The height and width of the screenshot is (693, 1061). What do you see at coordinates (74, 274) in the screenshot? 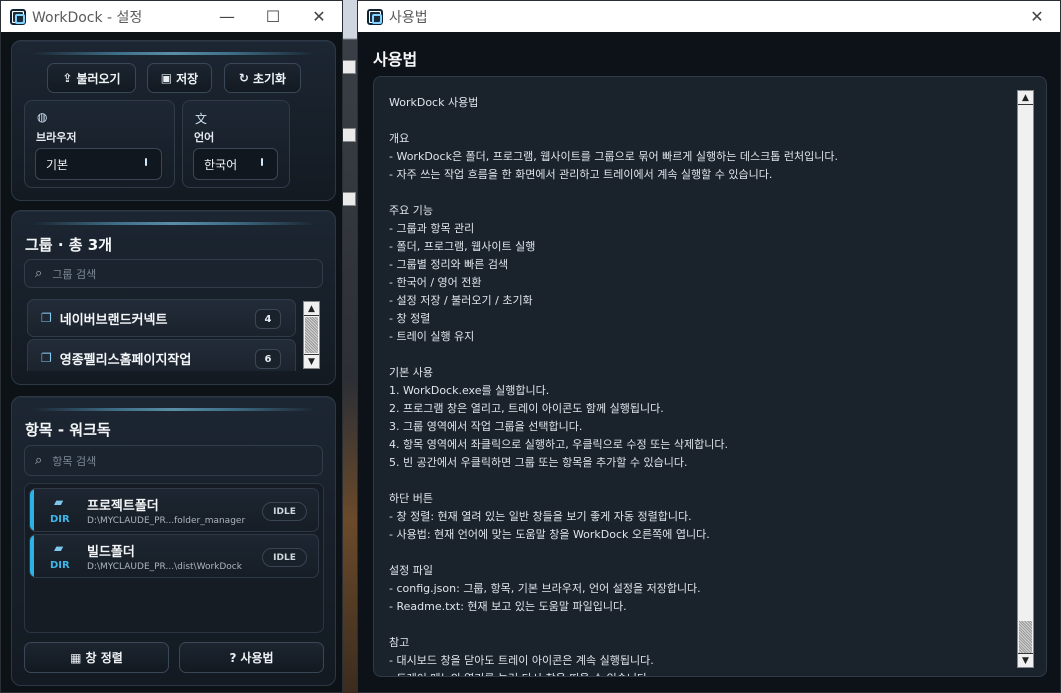
I see `group-search-placeholder: 그룹 검색` at bounding box center [74, 274].